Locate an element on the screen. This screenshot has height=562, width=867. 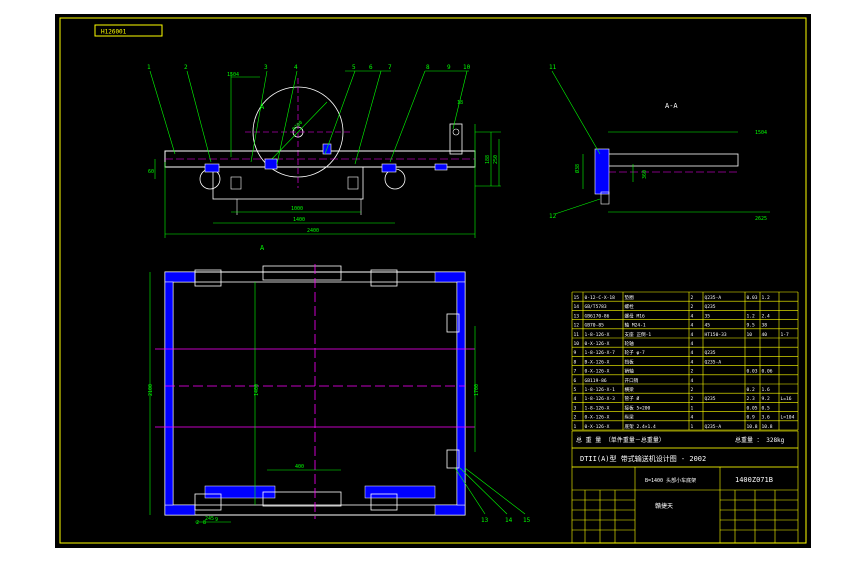
bom-cell-no: 12 is located at coordinates (577, 326).